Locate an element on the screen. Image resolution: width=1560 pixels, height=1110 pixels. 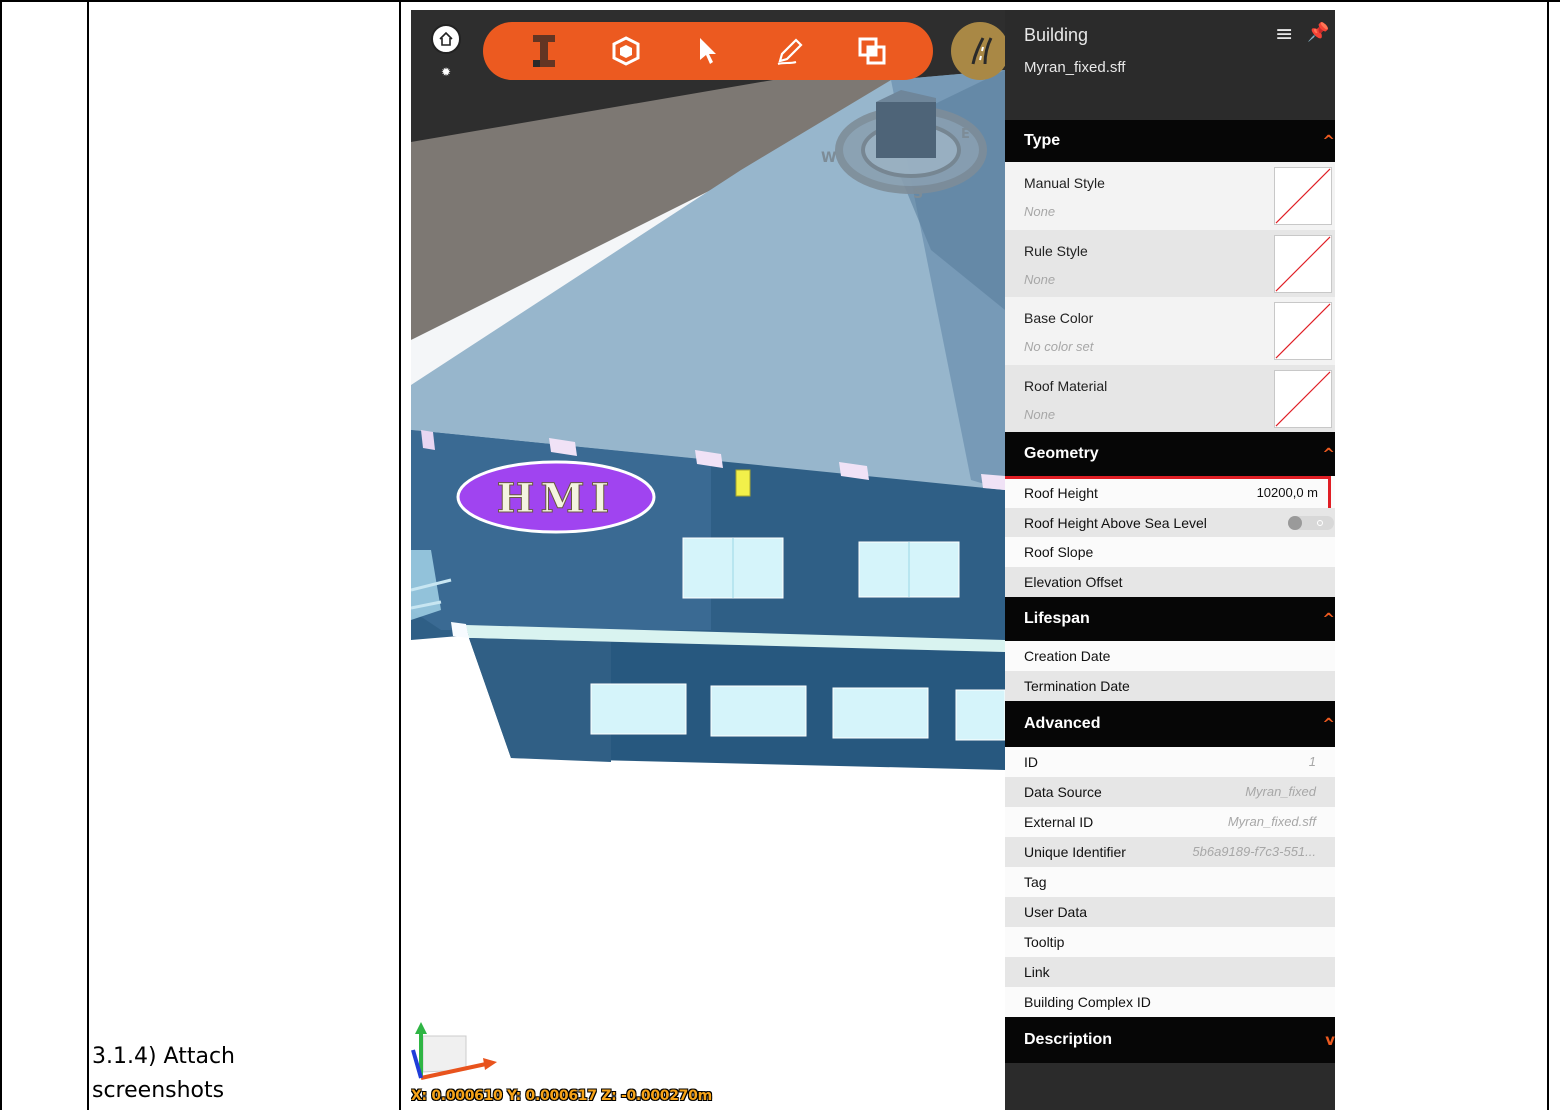
rule-style-label: Rule Style is located at coordinates (1056, 250).